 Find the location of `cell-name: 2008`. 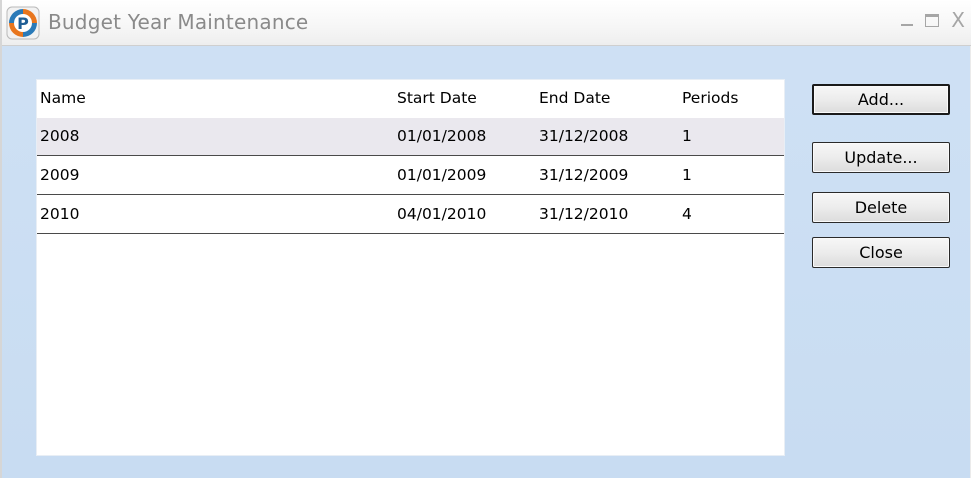

cell-name: 2008 is located at coordinates (60, 136).